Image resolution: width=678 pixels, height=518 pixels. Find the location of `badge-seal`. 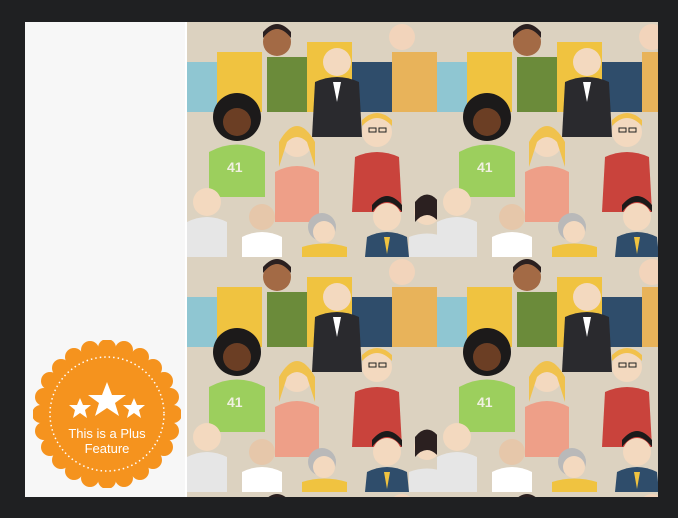

badge-seal is located at coordinates (107, 414).